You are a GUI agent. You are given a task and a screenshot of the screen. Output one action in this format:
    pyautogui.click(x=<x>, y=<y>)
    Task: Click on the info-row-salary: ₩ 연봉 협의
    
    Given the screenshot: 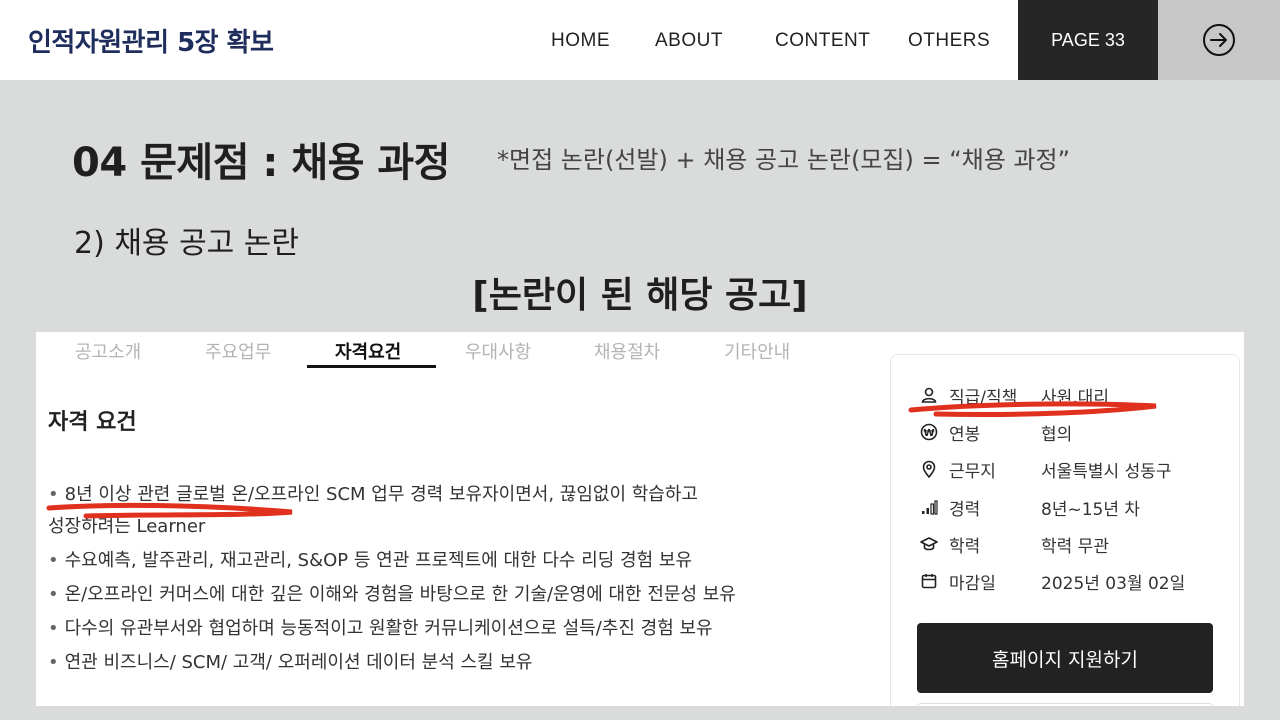 What is the action you would take?
    pyautogui.click(x=996, y=432)
    